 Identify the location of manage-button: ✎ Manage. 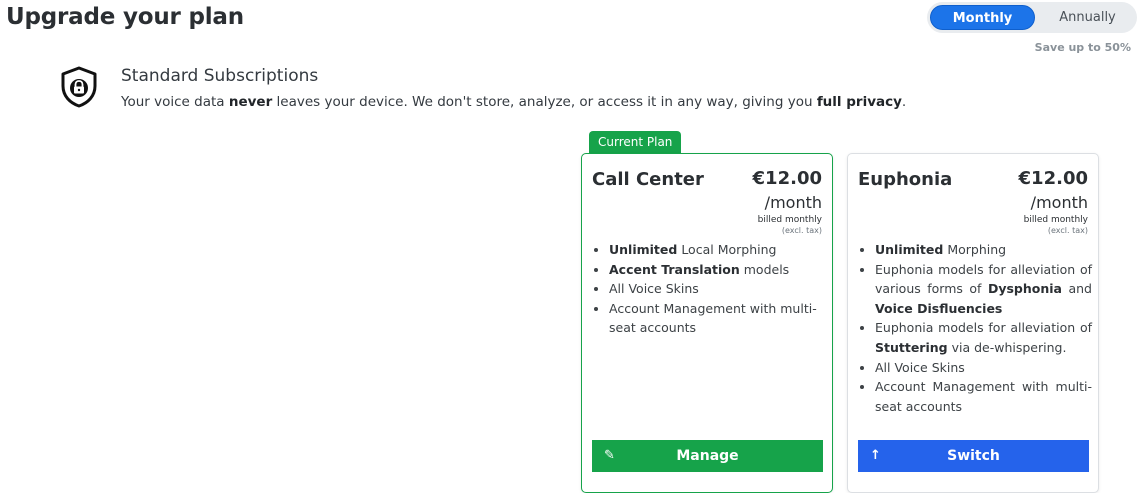
(707, 456).